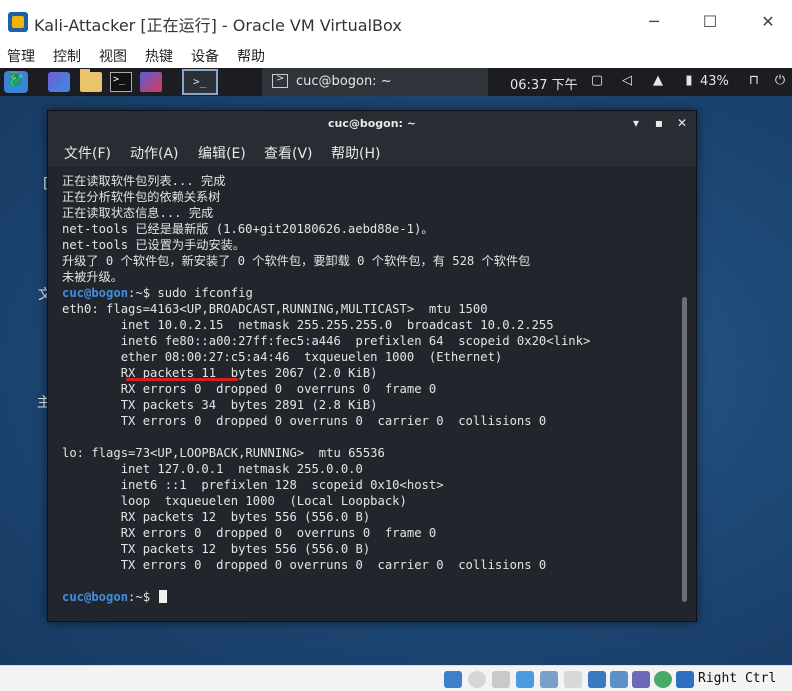 The image size is (792, 691). I want to click on panel-clock: 06:37 下午, so click(544, 83).